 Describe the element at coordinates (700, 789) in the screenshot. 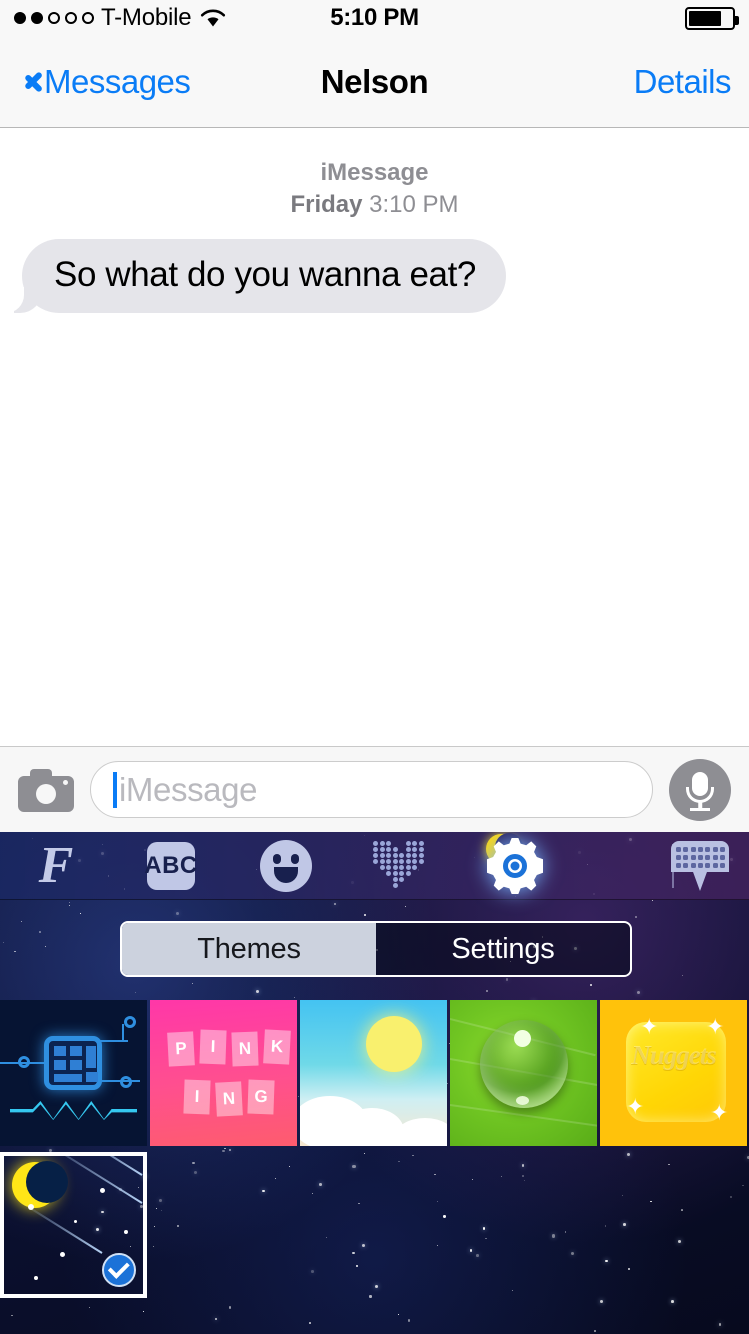

I see `microphone-icon` at that location.